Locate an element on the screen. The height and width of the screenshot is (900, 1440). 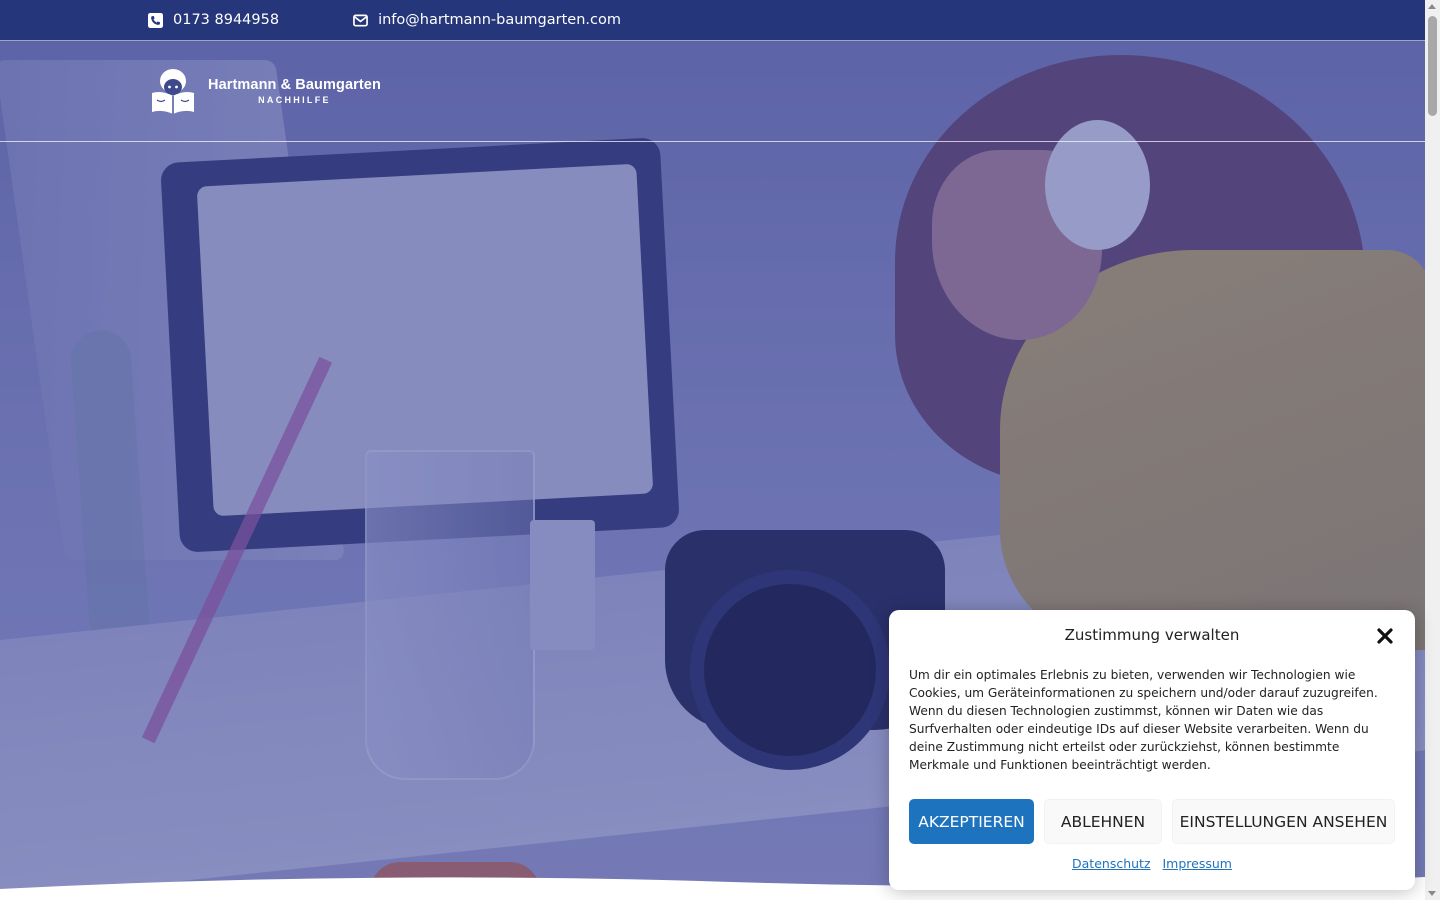
phone-contact: 0173 8944958 is located at coordinates (213, 20).